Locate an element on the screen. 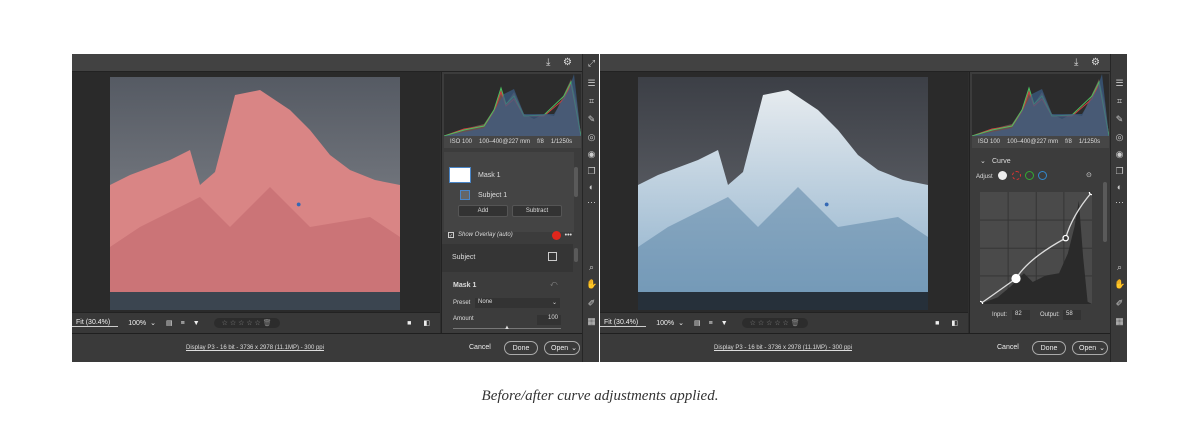 The height and width of the screenshot is (421, 1200). mask-thumbnail is located at coordinates (460, 175).